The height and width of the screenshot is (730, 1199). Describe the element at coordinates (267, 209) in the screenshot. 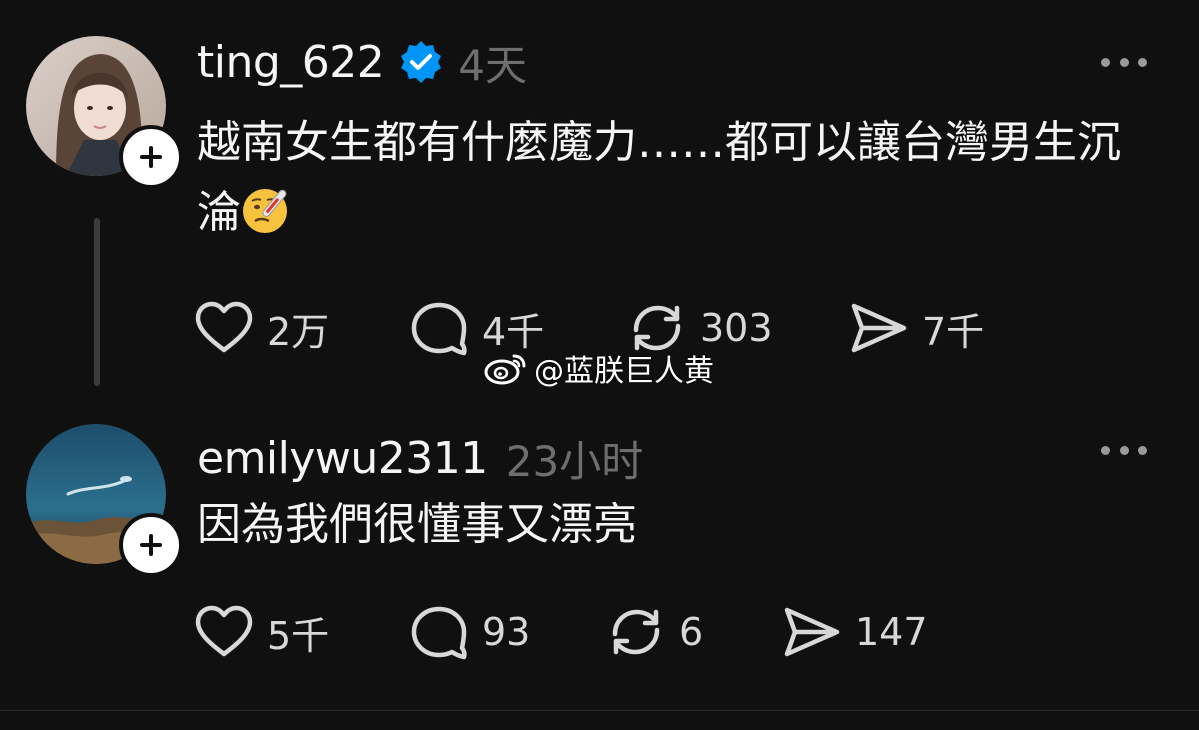

I see `thermometer-face-emoji-icon` at that location.